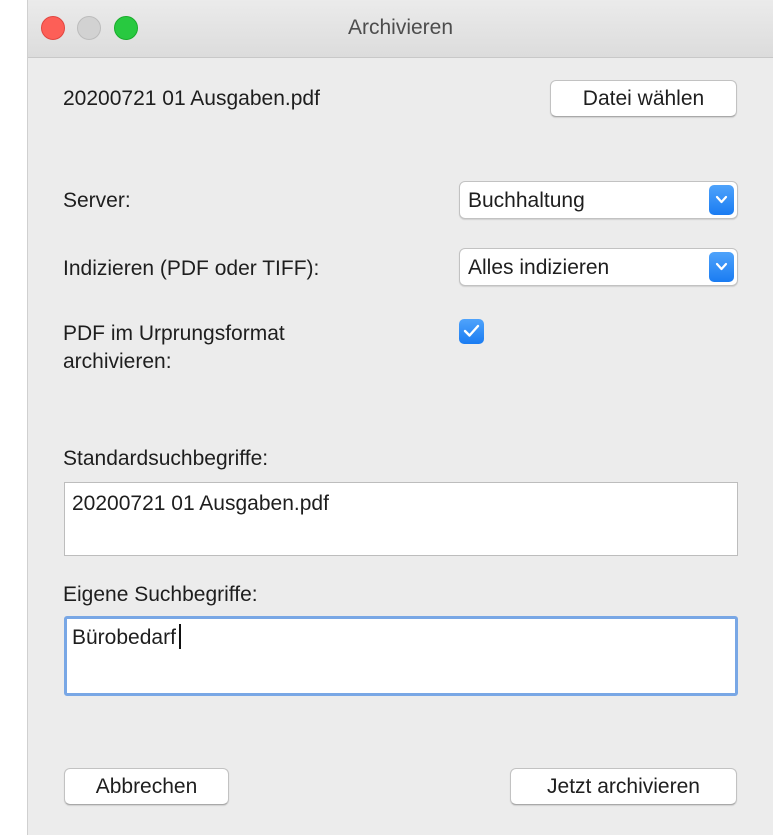 This screenshot has height=835, width=773. What do you see at coordinates (179, 636) in the screenshot?
I see `text-cursor` at bounding box center [179, 636].